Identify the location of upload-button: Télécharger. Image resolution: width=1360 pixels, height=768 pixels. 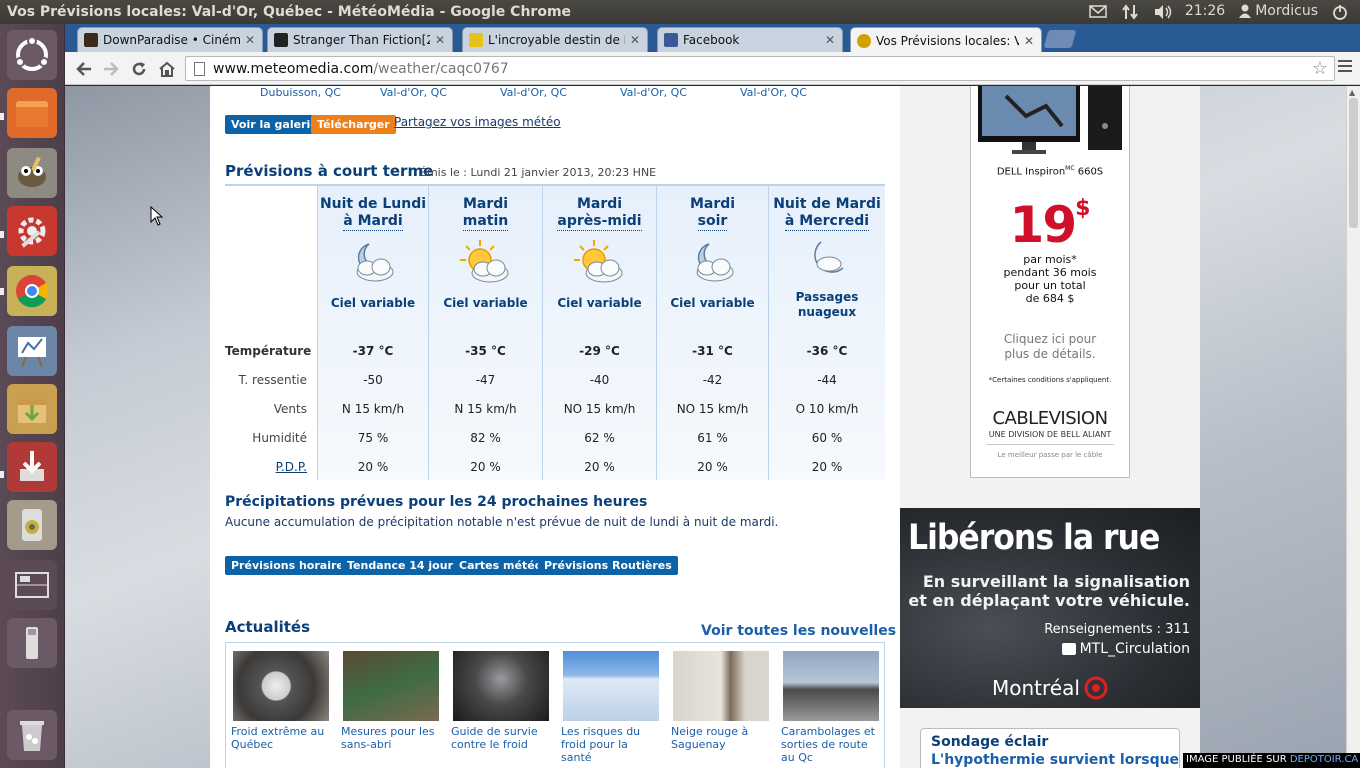
(353, 124).